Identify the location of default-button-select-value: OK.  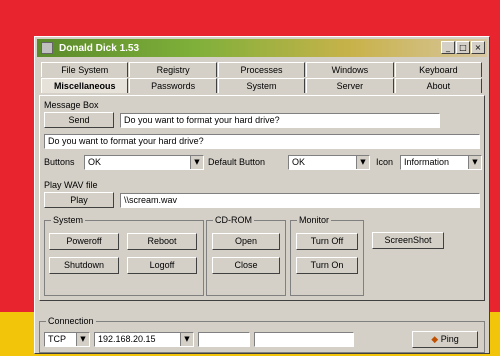
(299, 162).